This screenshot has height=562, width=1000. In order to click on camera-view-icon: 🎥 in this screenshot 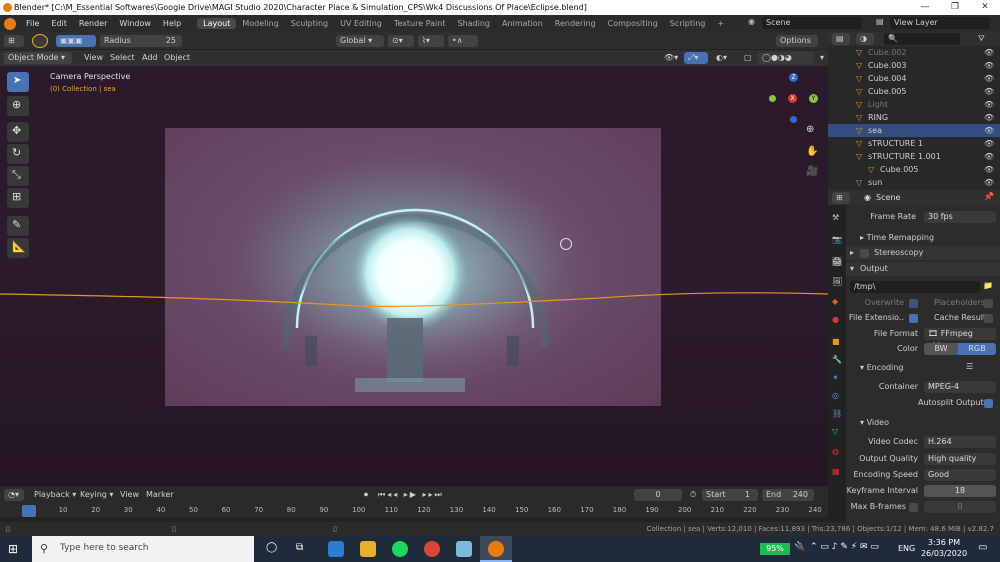, I will do `click(812, 171)`.